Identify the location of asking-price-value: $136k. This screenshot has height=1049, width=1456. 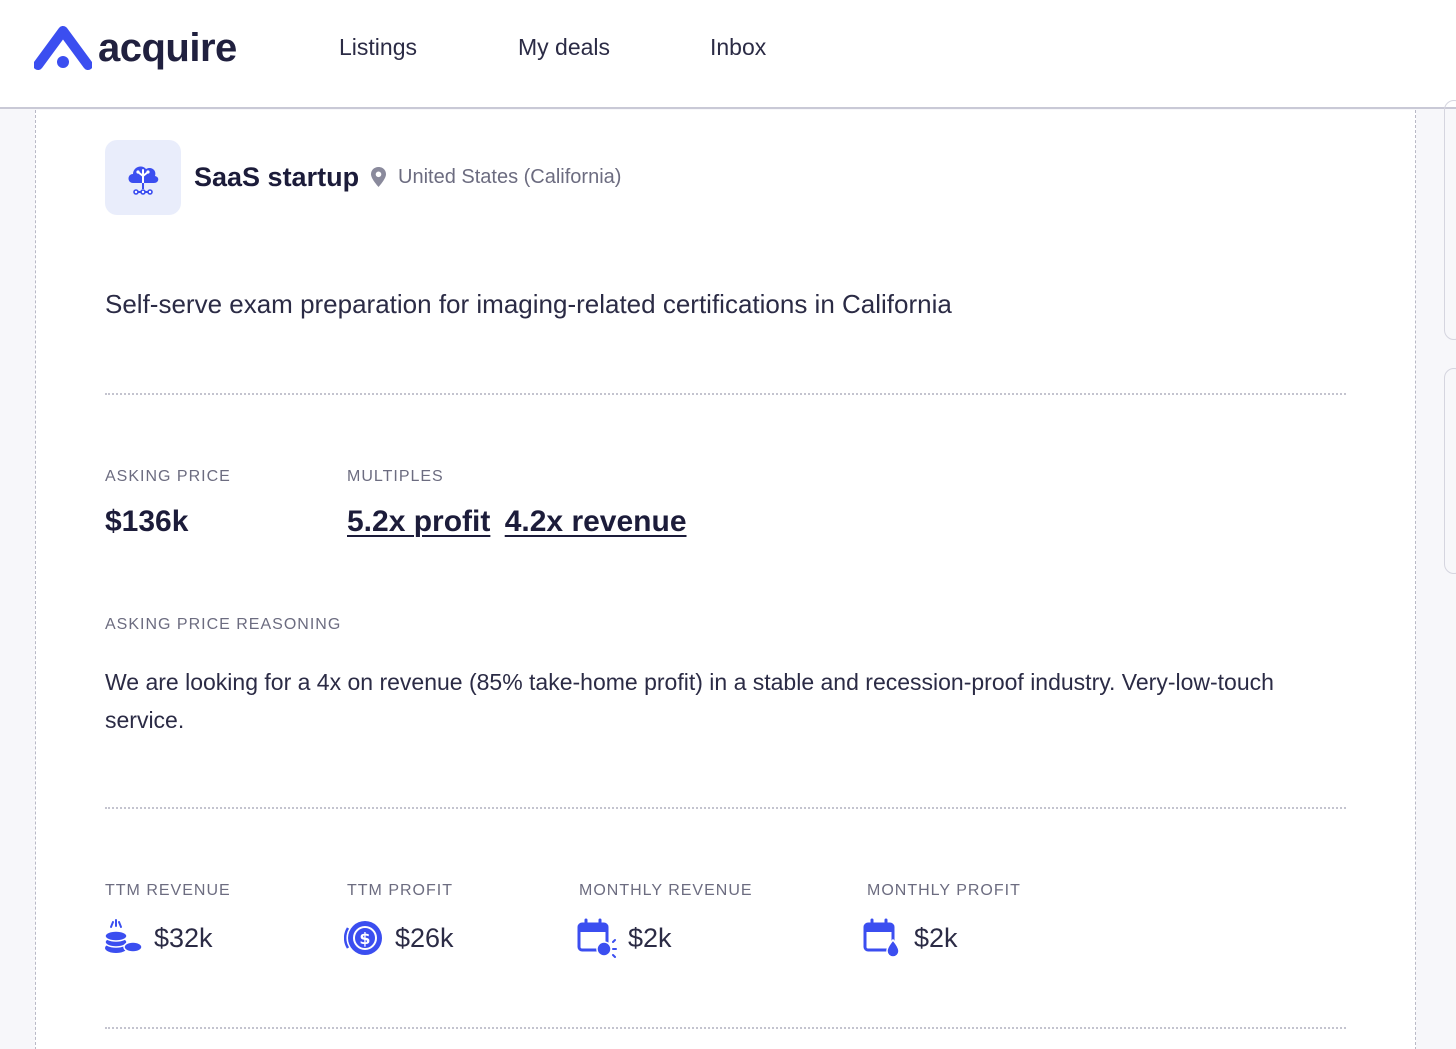
(147, 521).